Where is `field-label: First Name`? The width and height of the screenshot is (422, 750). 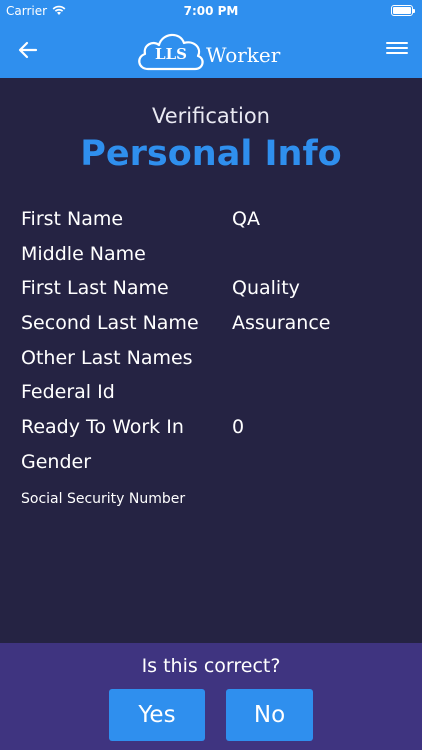 field-label: First Name is located at coordinates (72, 219).